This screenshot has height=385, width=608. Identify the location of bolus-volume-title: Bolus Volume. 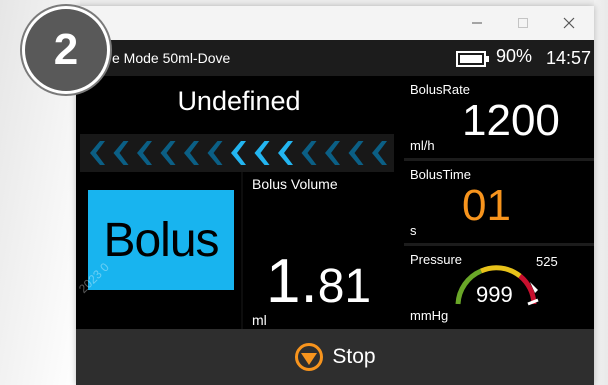
(295, 184).